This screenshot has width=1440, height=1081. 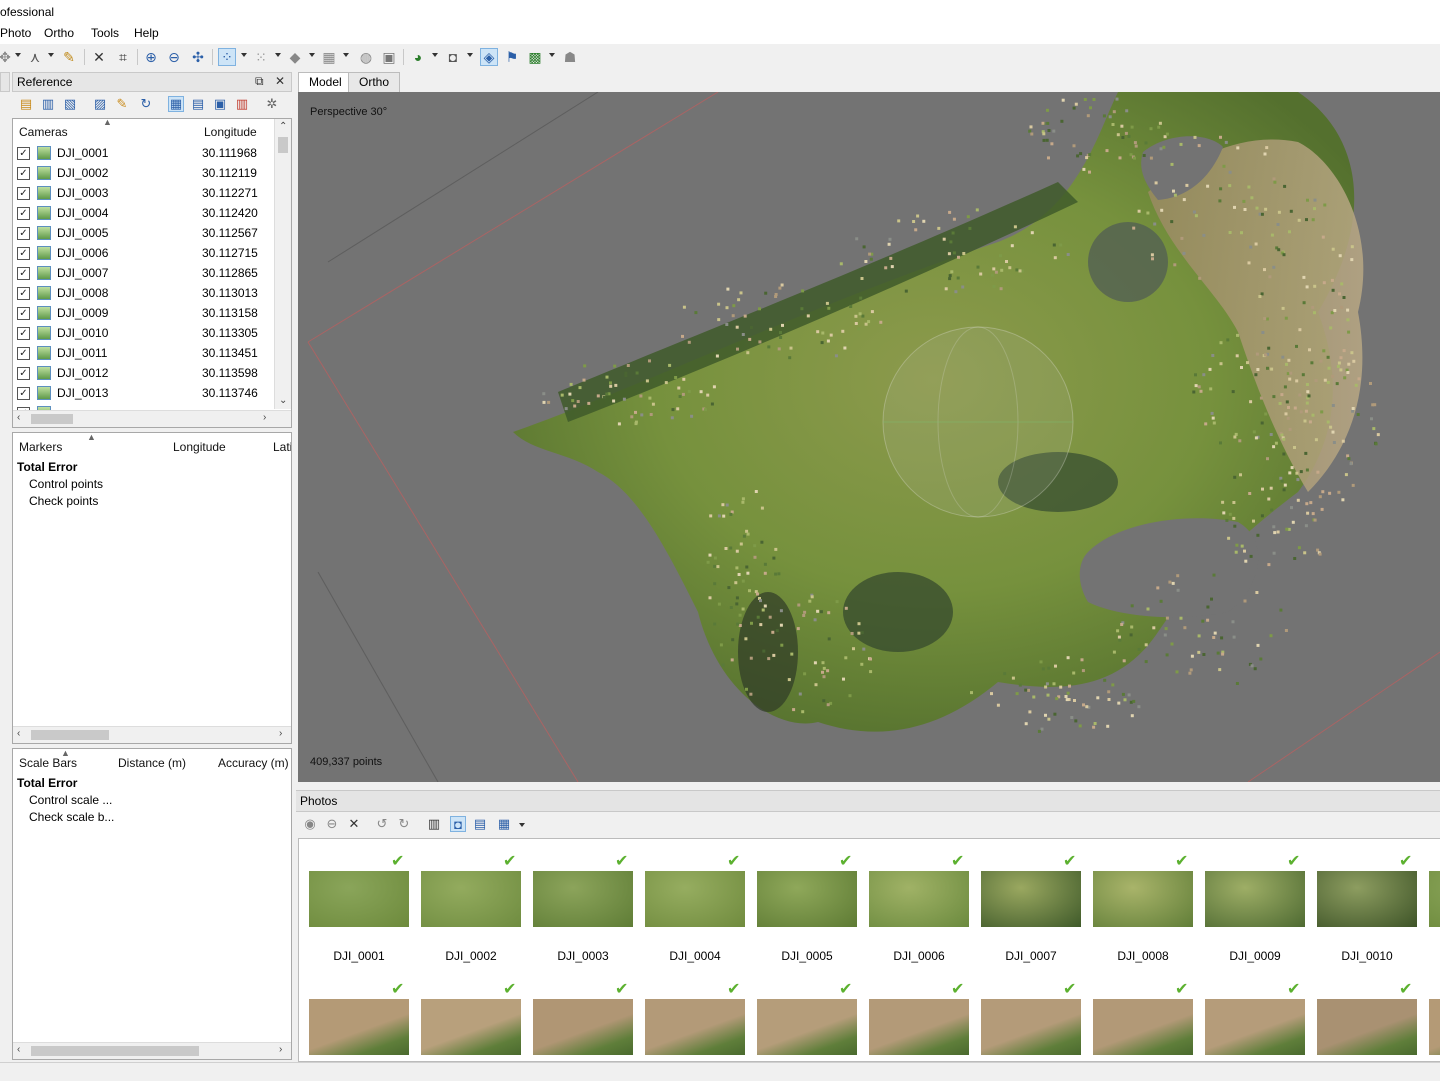 What do you see at coordinates (69, 57) in the screenshot?
I see `ruler-icon: ✎` at bounding box center [69, 57].